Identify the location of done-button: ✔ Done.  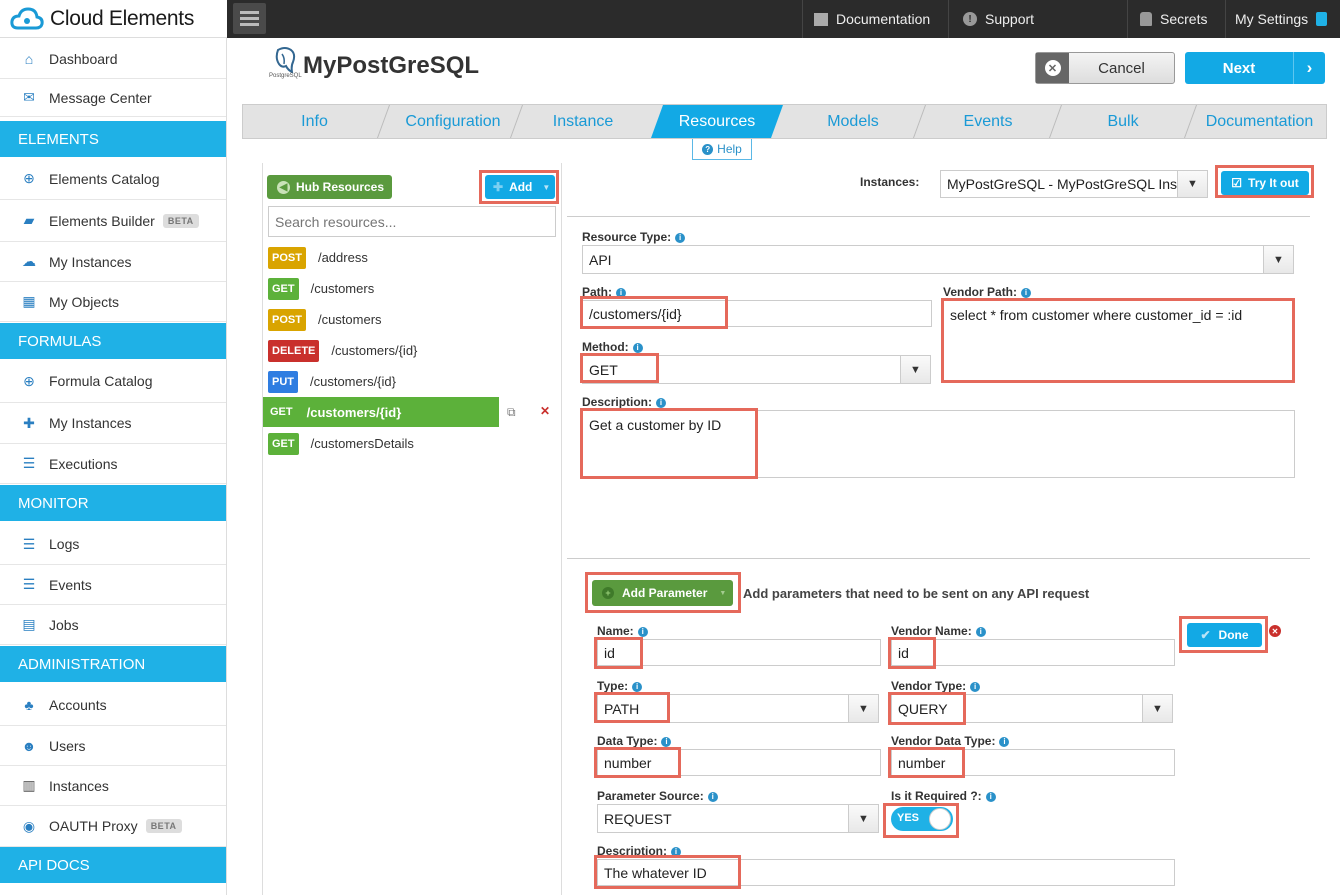
(1224, 635).